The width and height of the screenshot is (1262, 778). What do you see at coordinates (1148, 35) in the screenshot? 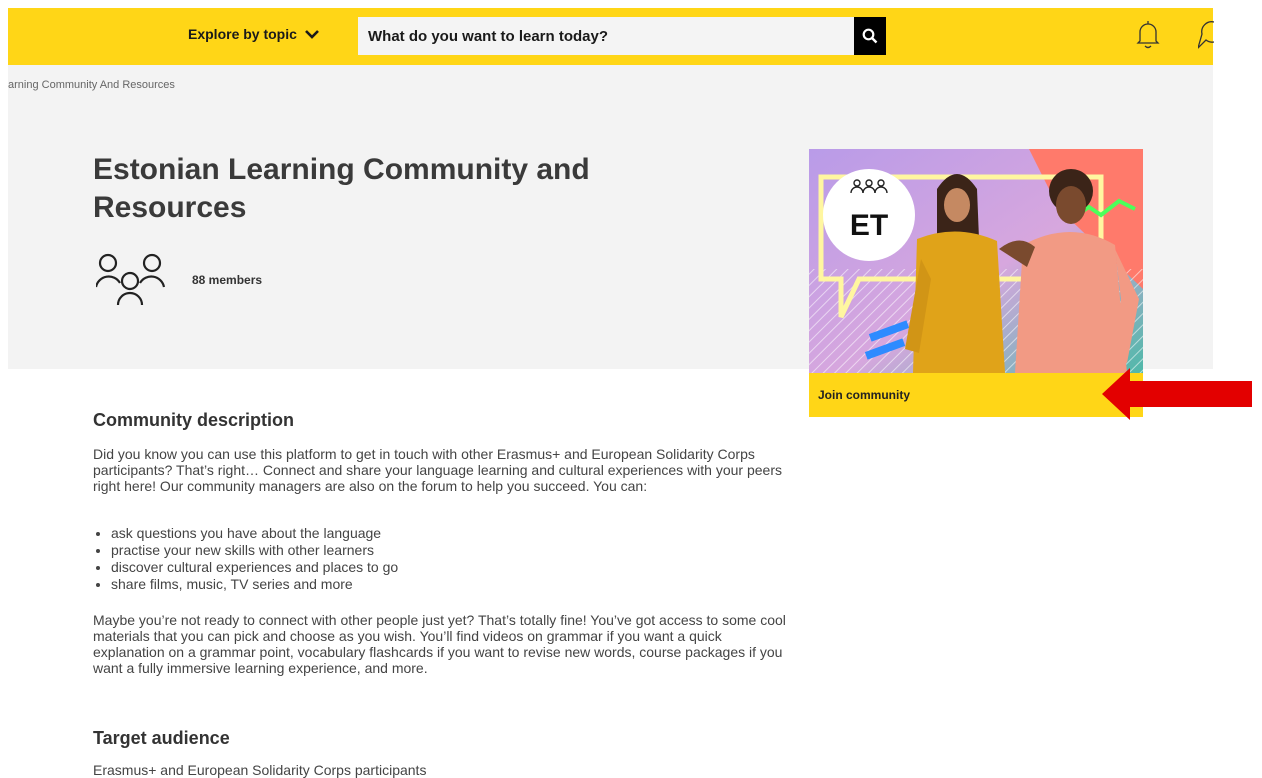
I see `bell-icon` at bounding box center [1148, 35].